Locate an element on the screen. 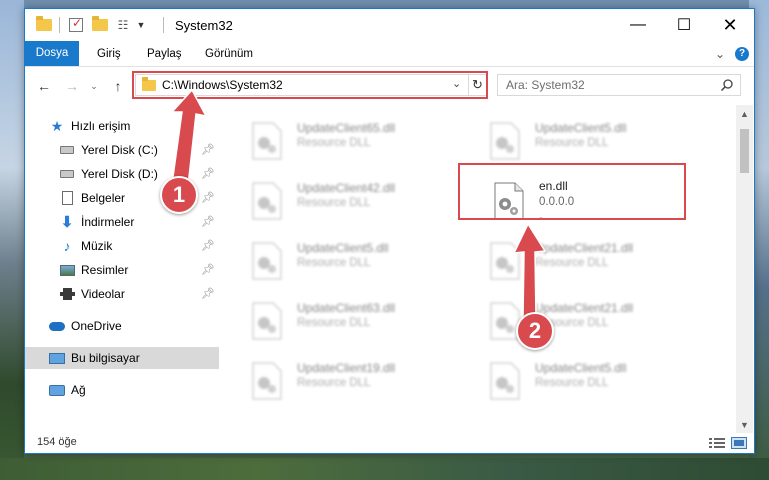  sidebar-item-pictures: Resimler 📌︎ is located at coordinates (122, 270).